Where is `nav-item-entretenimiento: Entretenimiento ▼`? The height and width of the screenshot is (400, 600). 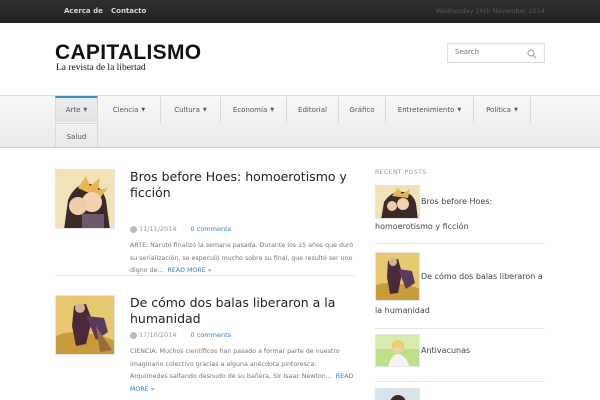 nav-item-entretenimiento: Entretenimiento ▼ is located at coordinates (430, 110).